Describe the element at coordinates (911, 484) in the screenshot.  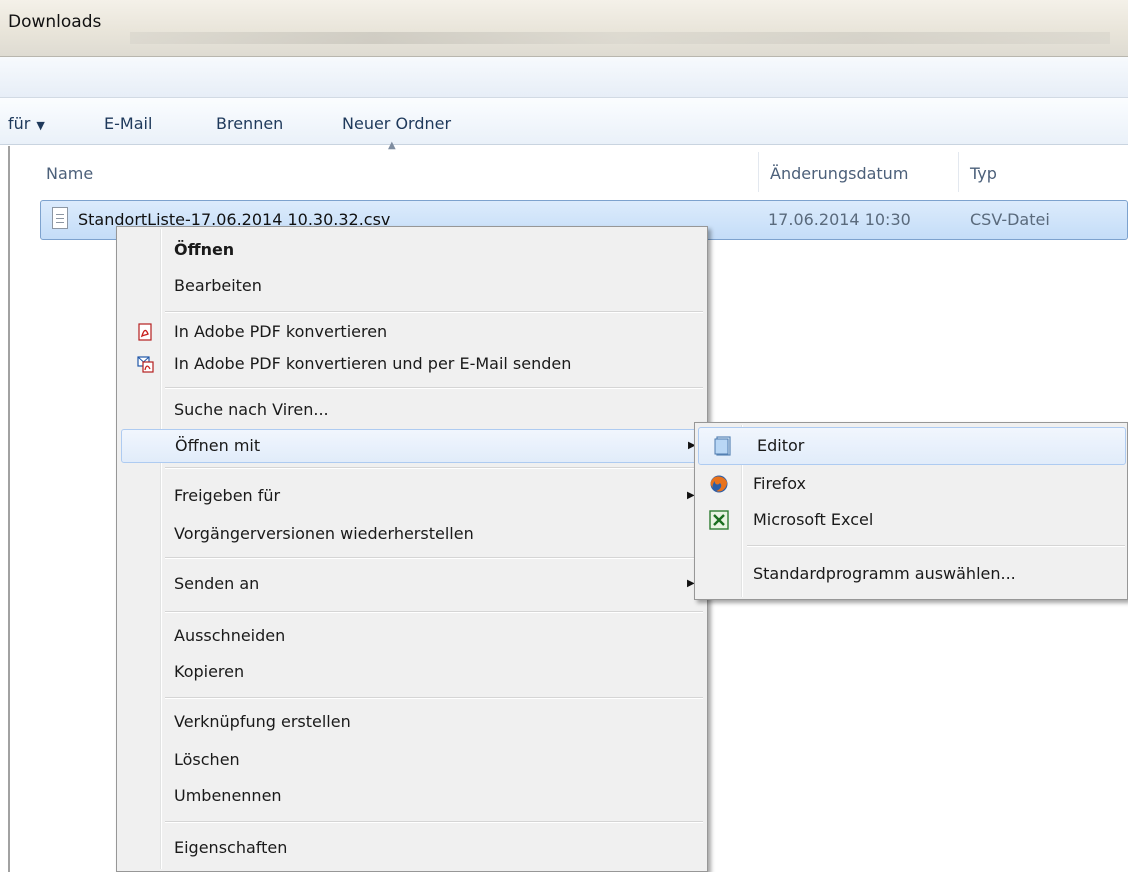
I see `submenu-item-firefox: Firefox` at that location.